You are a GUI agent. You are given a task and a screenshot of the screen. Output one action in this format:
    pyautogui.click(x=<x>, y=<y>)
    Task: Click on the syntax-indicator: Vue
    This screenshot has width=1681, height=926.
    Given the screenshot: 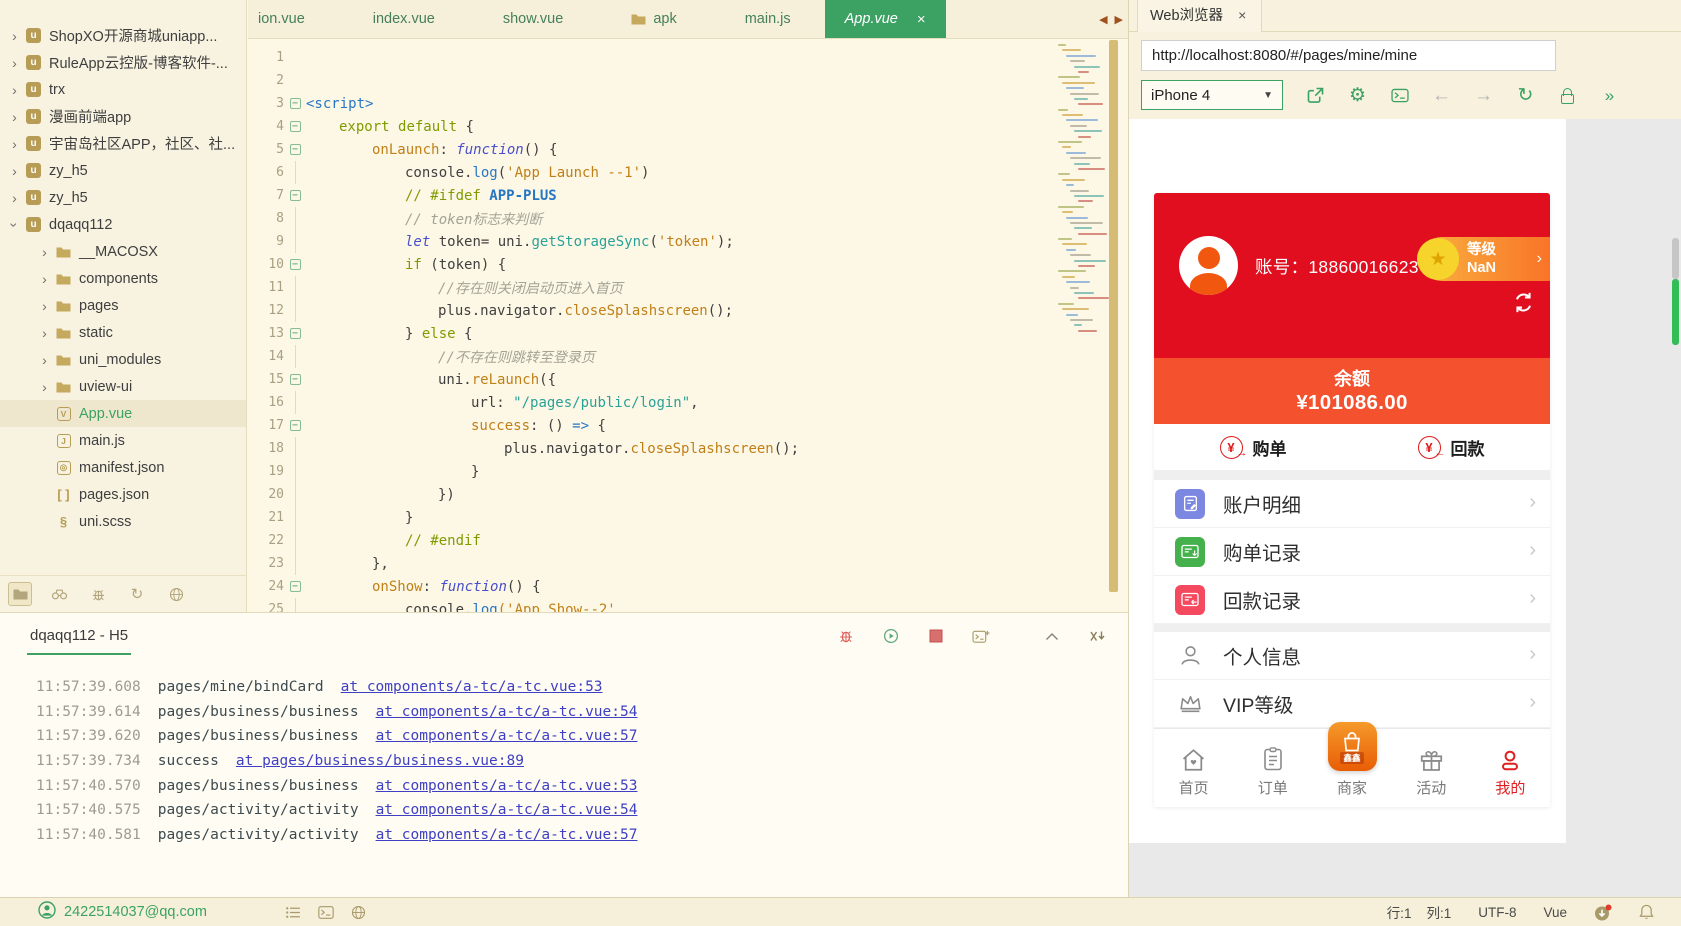 What is the action you would take?
    pyautogui.click(x=1555, y=912)
    